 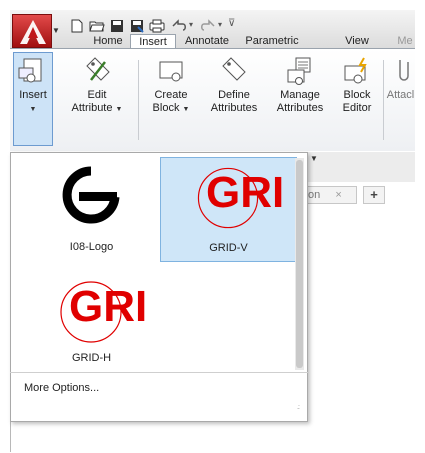 What do you see at coordinates (245, 192) in the screenshot?
I see `grid-v-thumbnail-text: GRI` at bounding box center [245, 192].